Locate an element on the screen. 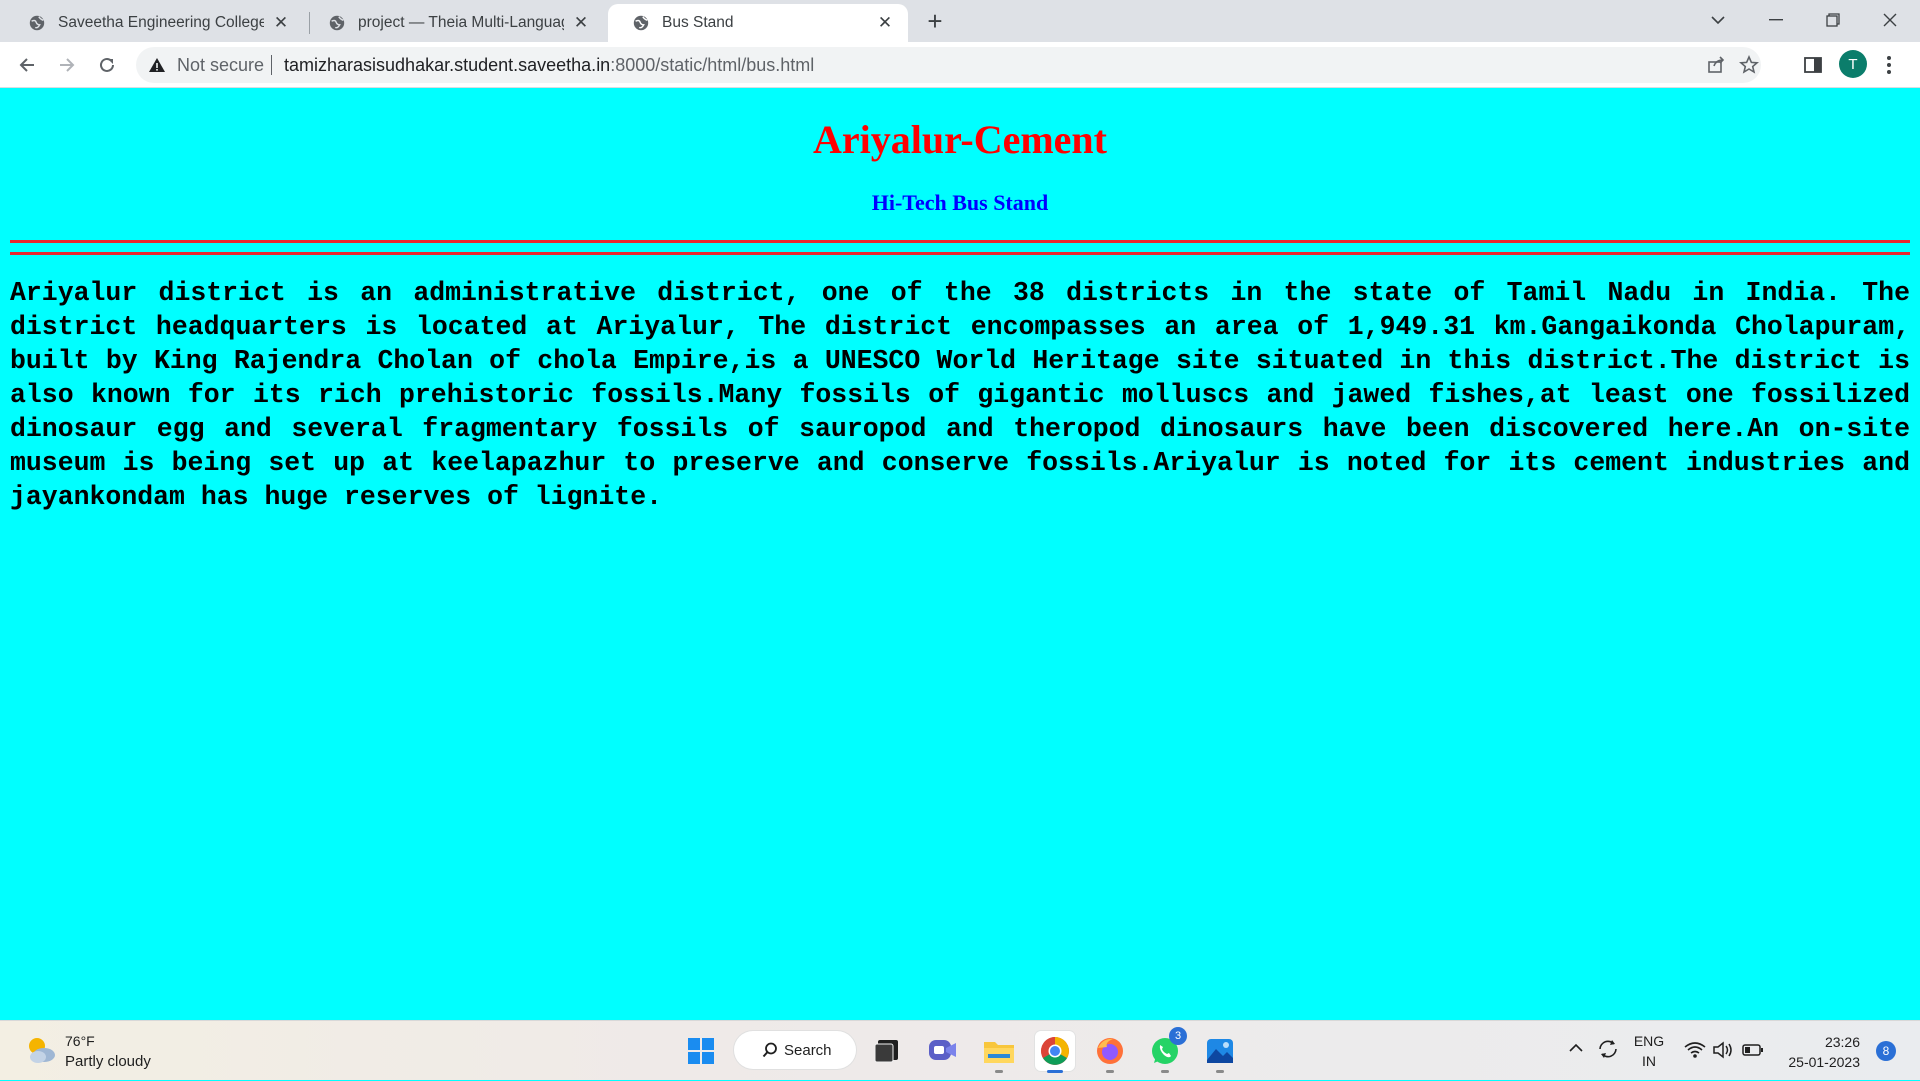  chrome-icon is located at coordinates (1055, 1051).